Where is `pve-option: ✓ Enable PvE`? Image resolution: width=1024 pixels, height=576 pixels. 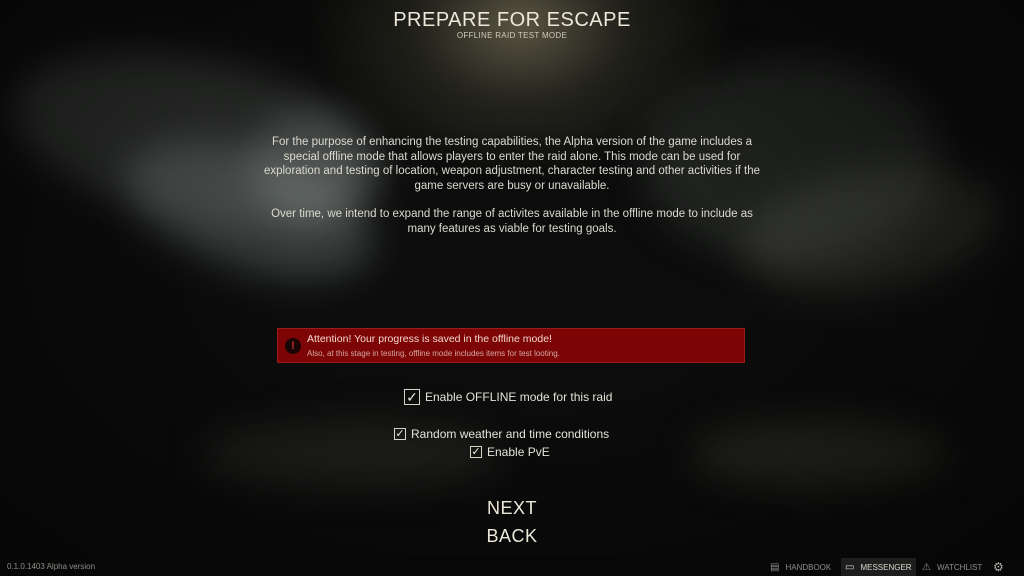 pve-option: ✓ Enable PvE is located at coordinates (510, 452).